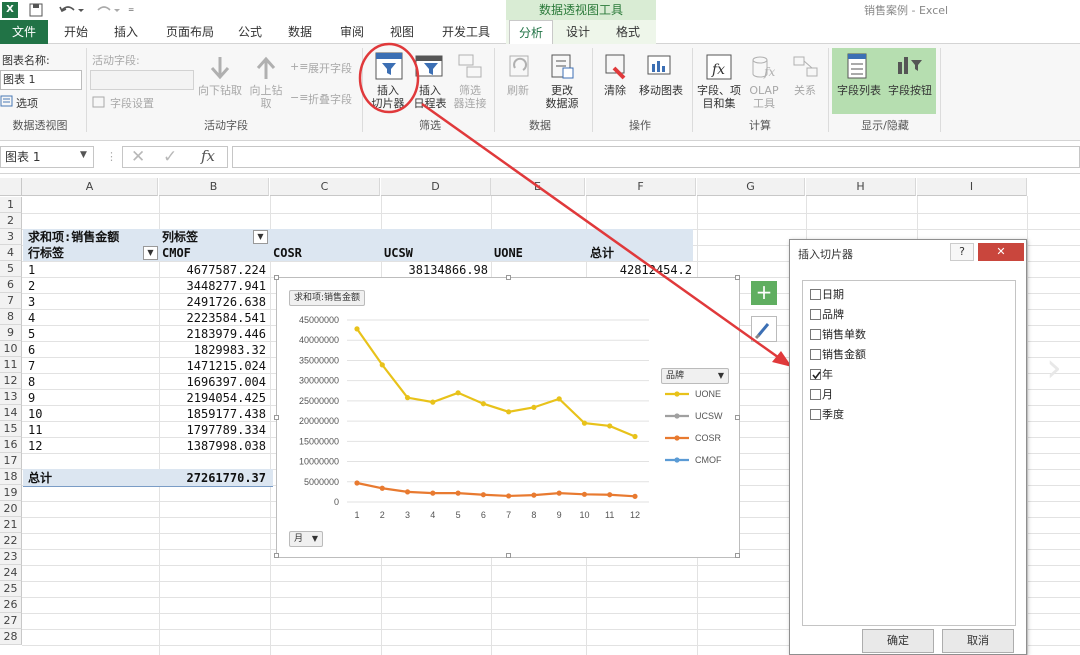 The image size is (1080, 655). I want to click on row-label-filter-icon: ▼, so click(150, 253).